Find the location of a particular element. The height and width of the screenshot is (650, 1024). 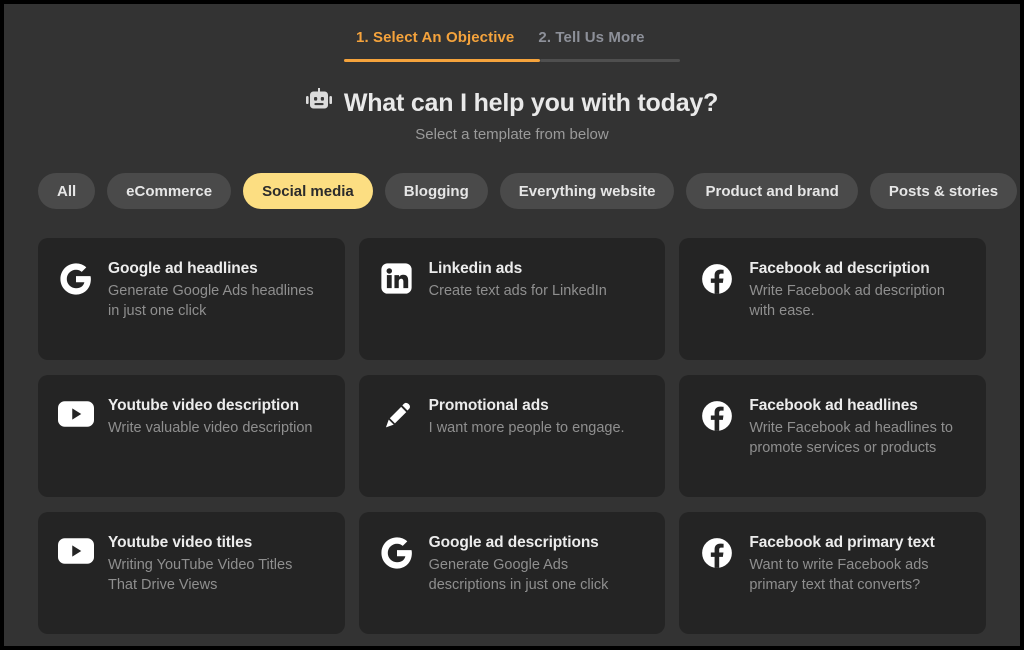

wizard-step-2: 2. Tell Us More is located at coordinates (591, 37).